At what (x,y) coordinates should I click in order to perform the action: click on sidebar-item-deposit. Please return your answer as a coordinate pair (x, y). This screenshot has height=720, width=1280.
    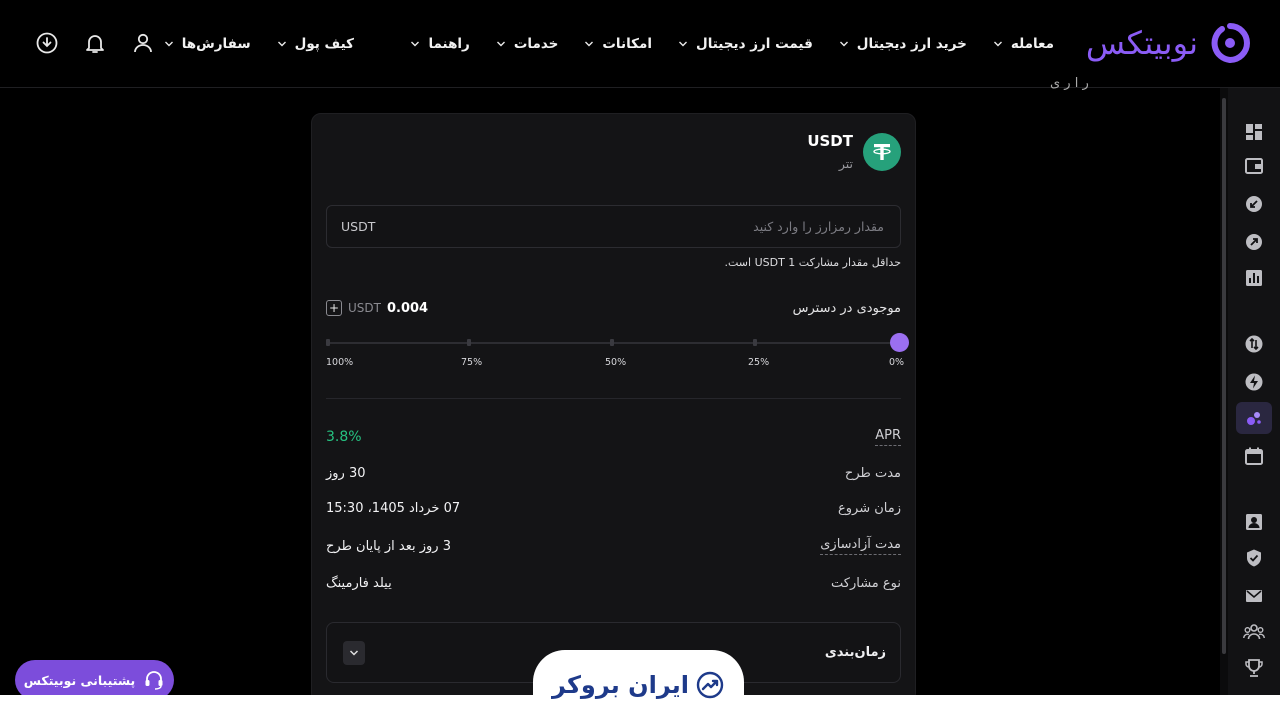
    Looking at the image, I should click on (1254, 204).